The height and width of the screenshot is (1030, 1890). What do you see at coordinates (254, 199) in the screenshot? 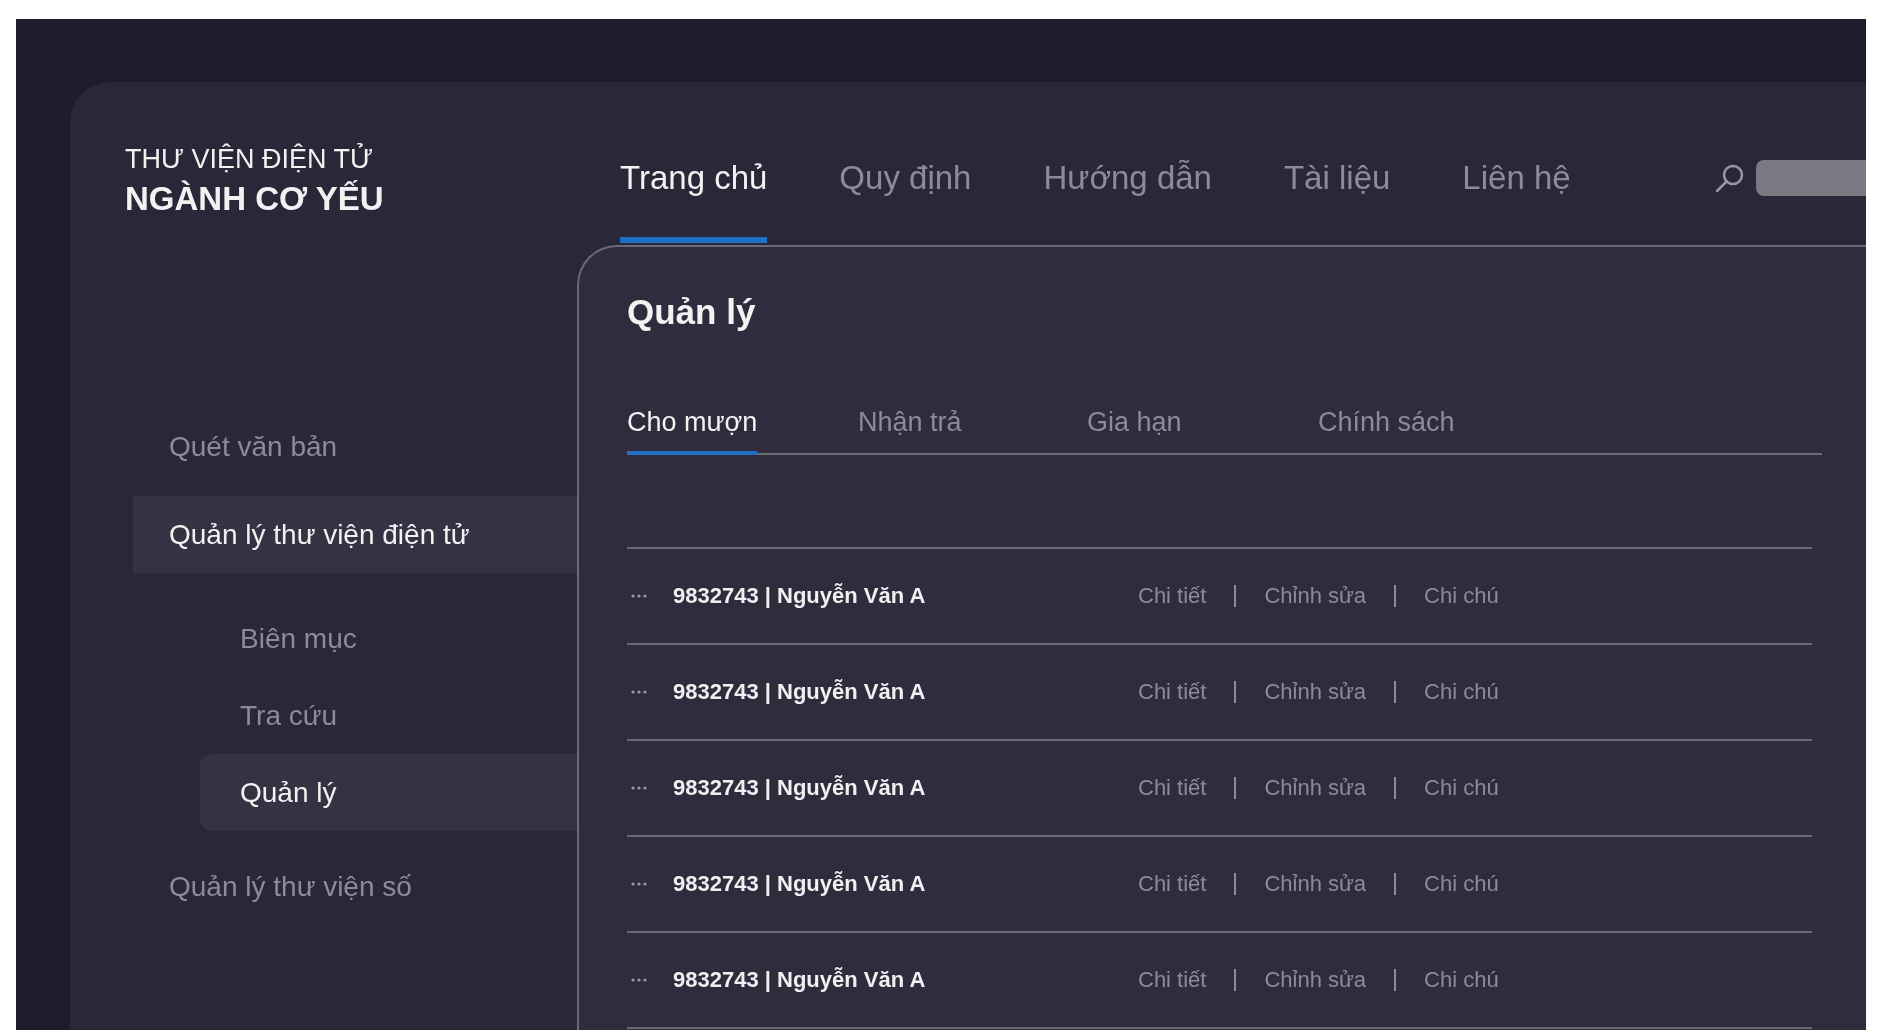
I see `brand-subtitle: NGÀNH CƠ YẾU` at bounding box center [254, 199].